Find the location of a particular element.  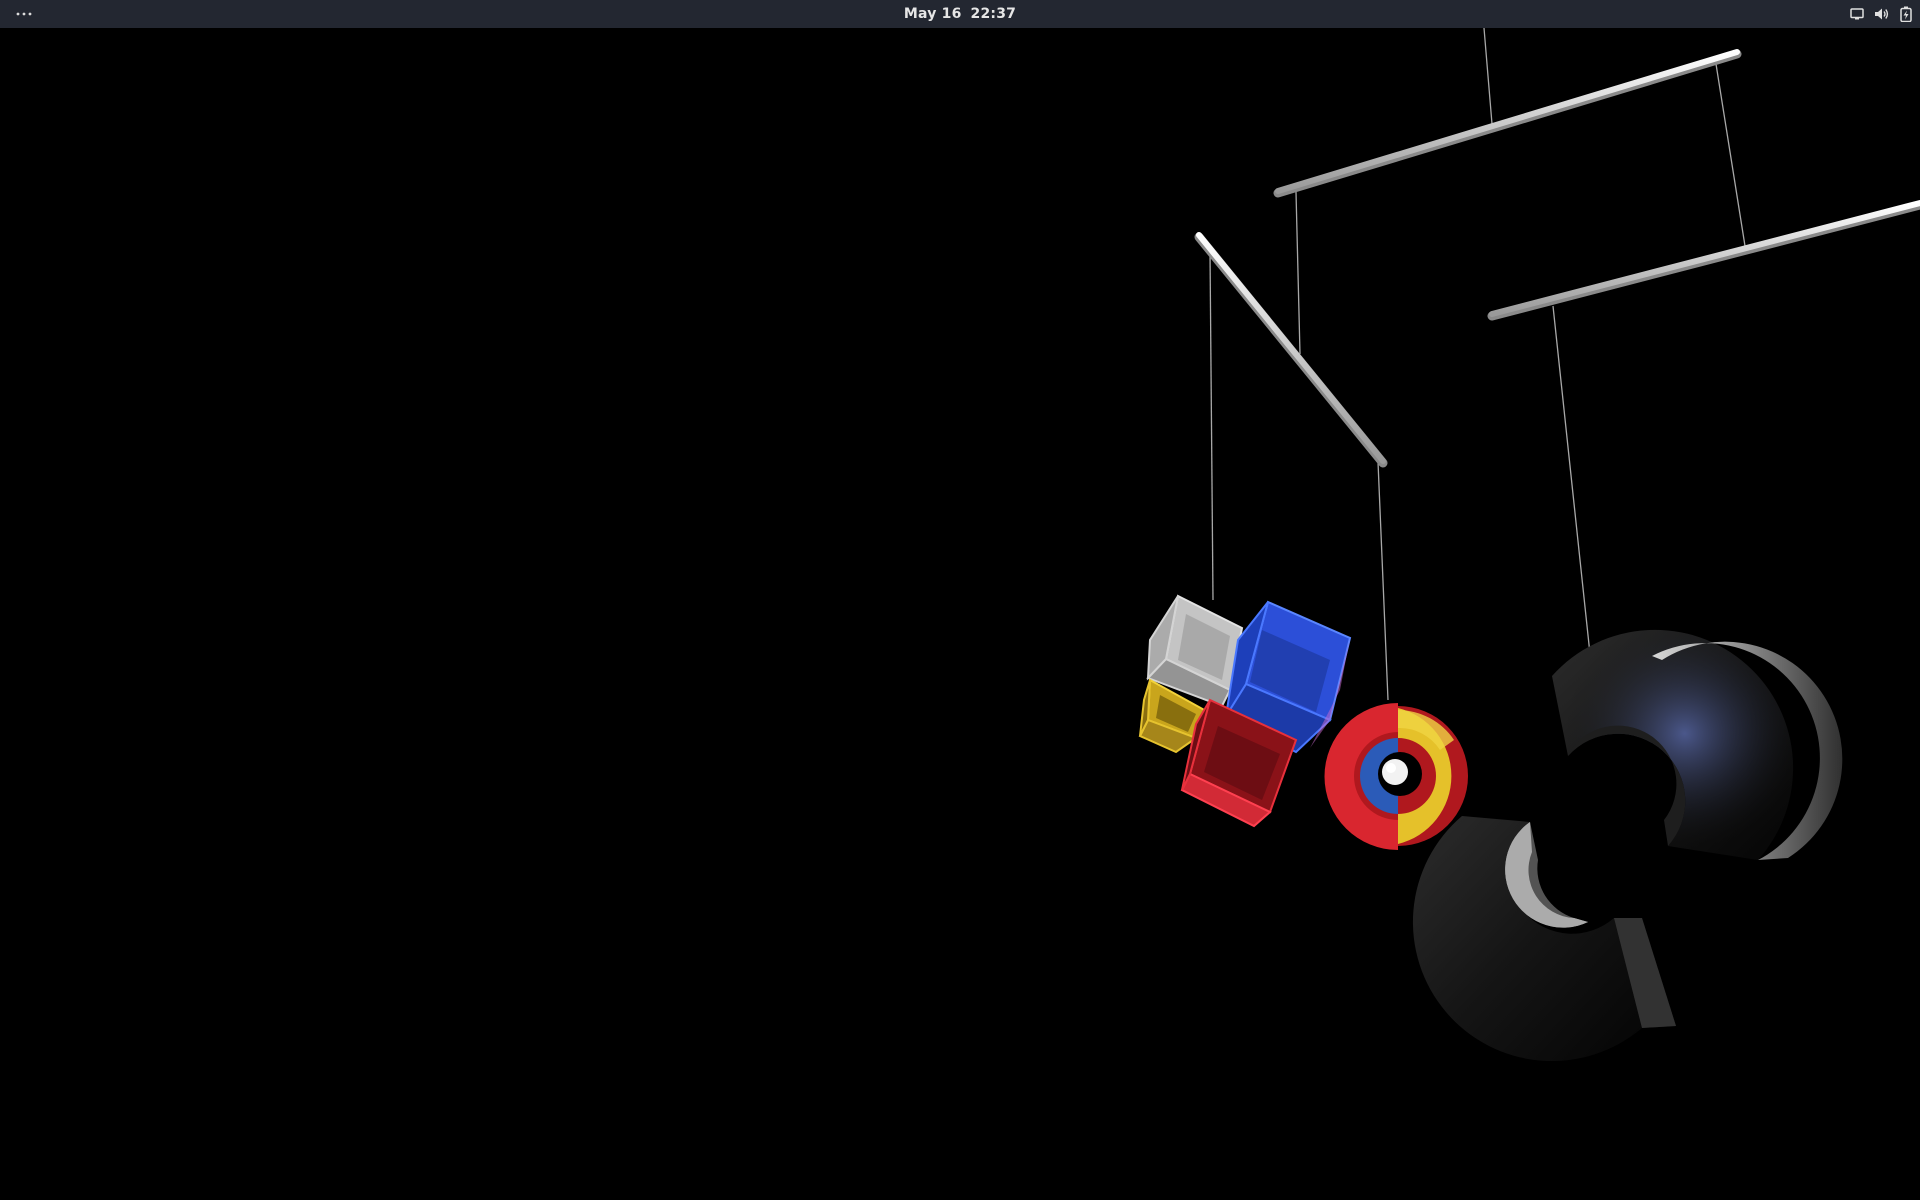

clock-button: May 16 22:37 is located at coordinates (960, 14).